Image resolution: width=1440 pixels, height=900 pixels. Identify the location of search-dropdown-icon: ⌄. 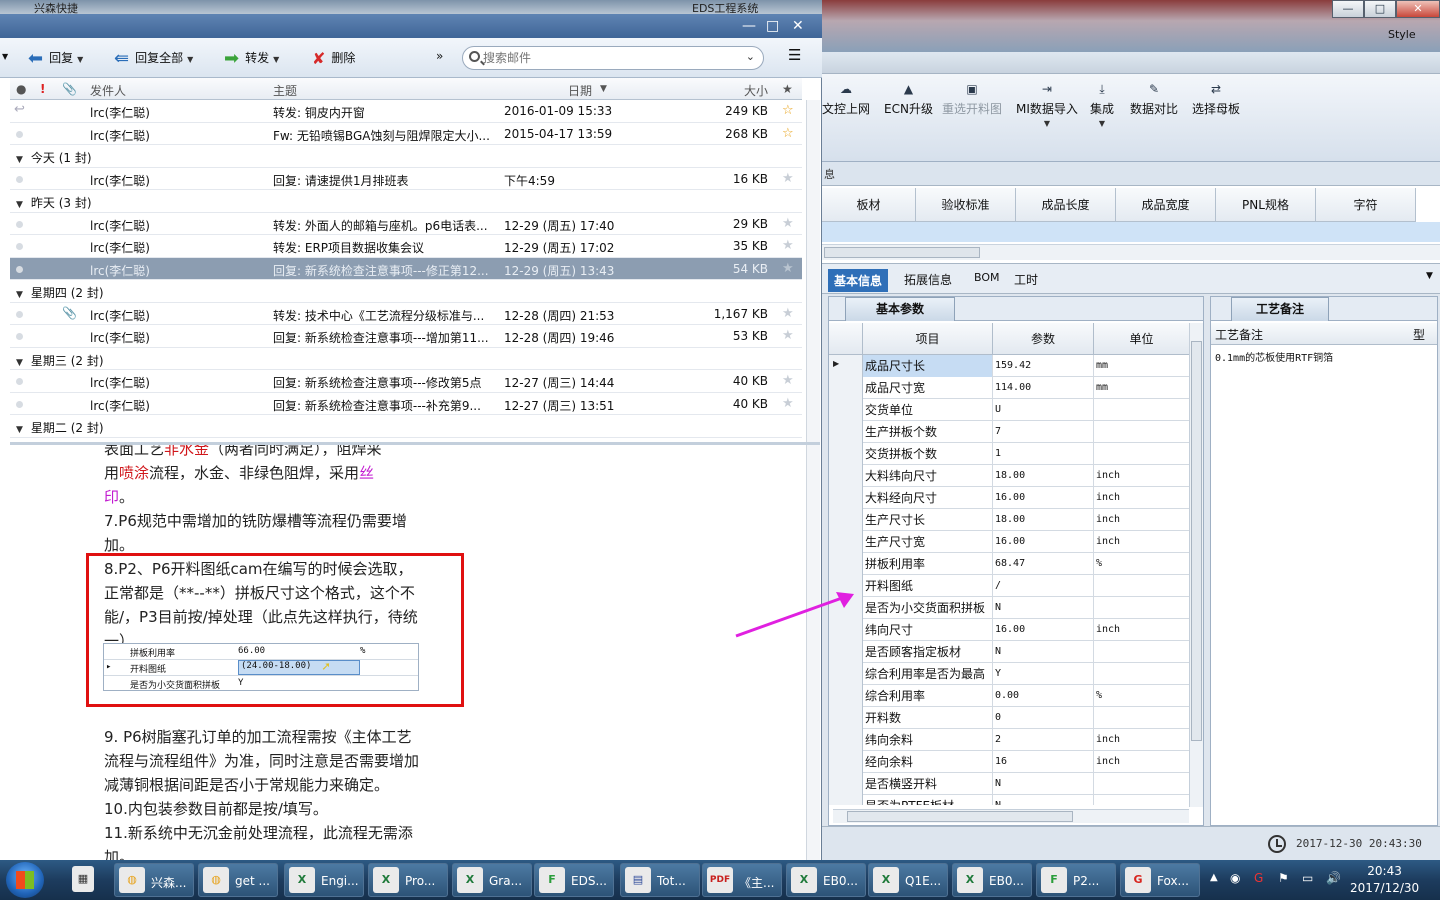
(750, 56).